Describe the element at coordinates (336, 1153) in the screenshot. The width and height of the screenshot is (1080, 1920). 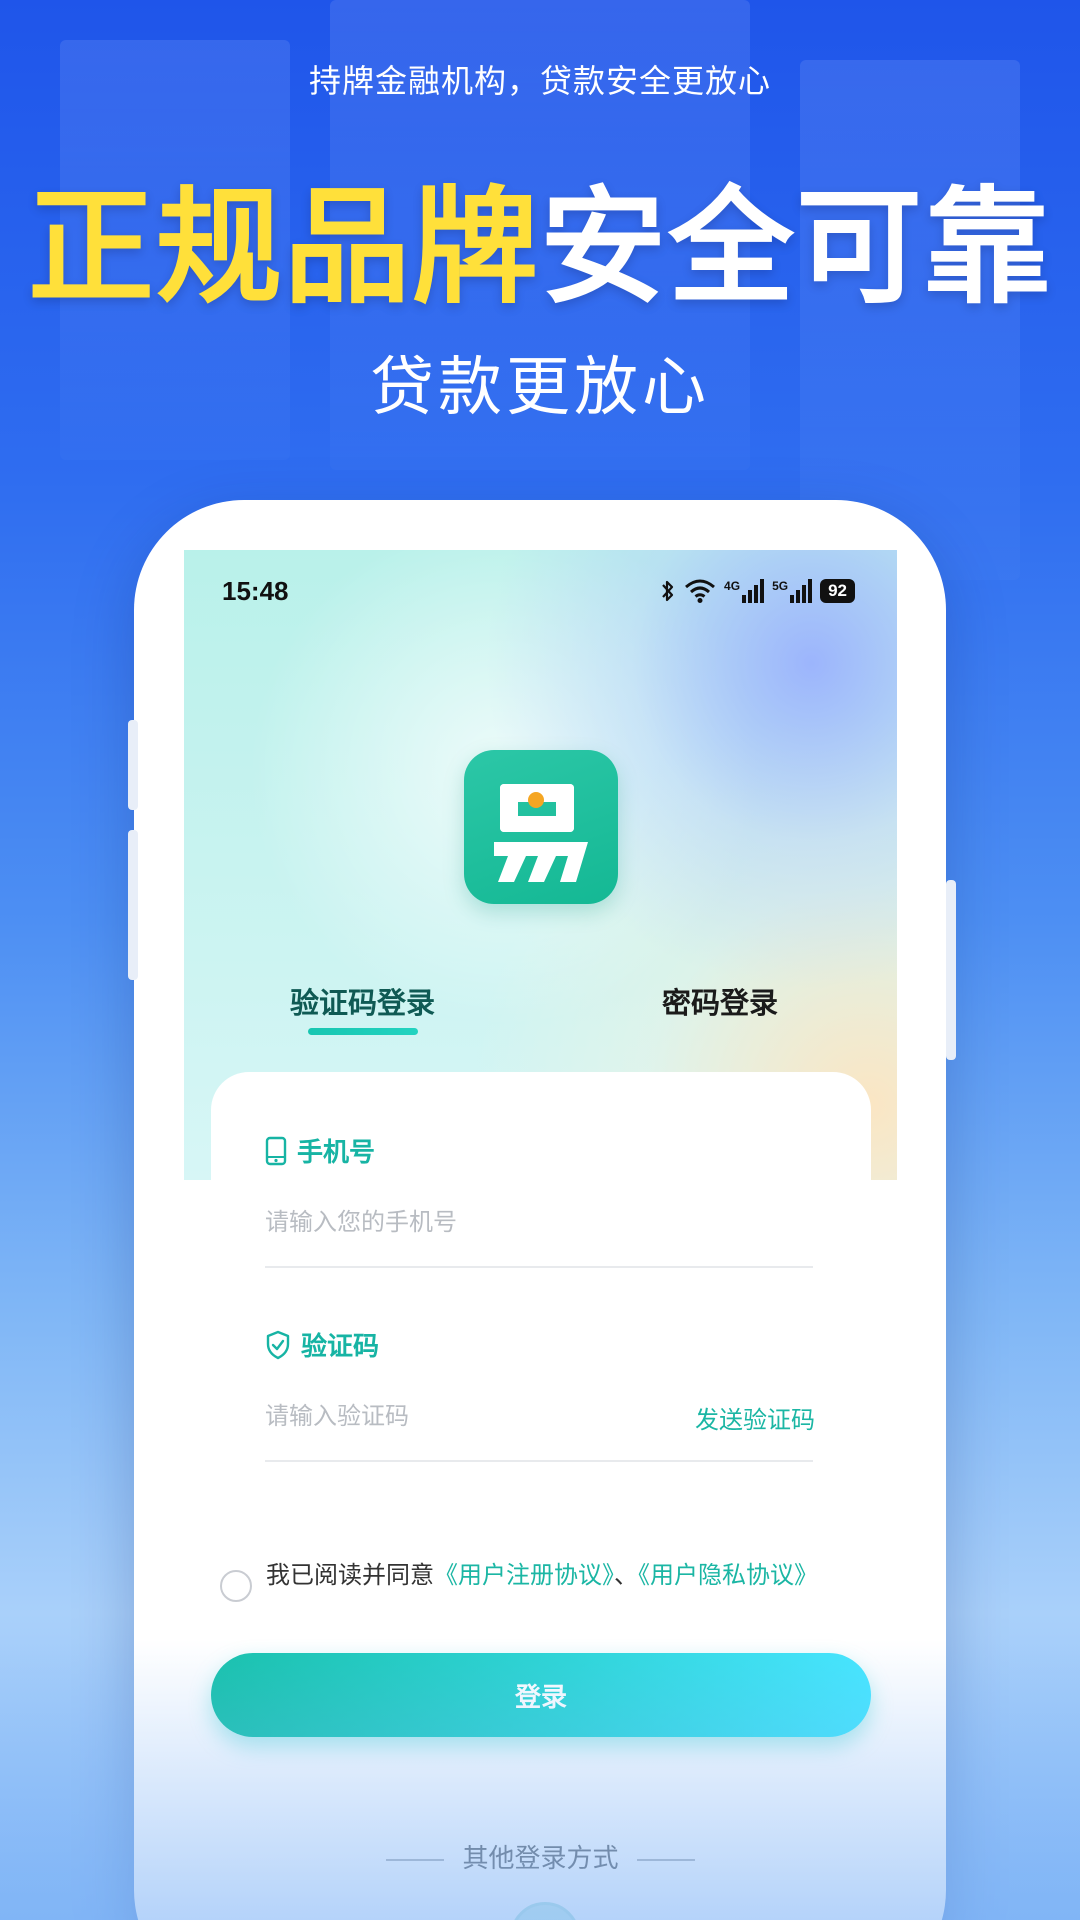
I see `phone-label-text: 手机号` at that location.